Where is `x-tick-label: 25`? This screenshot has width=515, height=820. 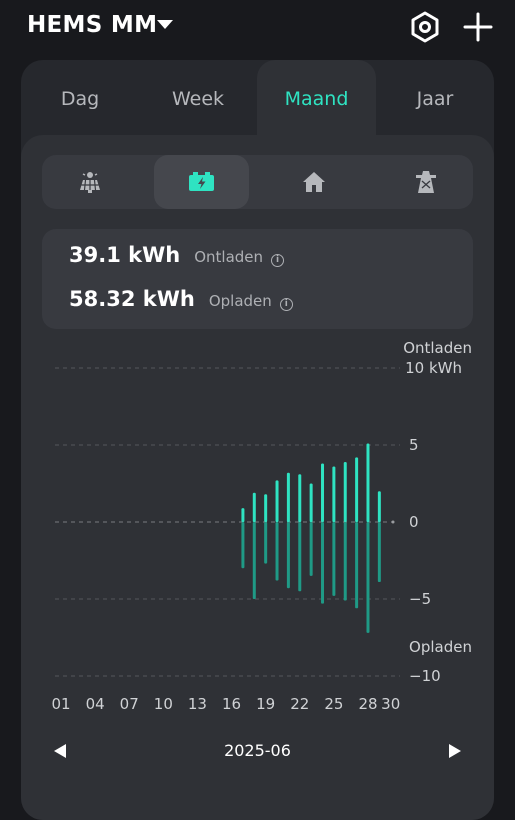 x-tick-label: 25 is located at coordinates (333, 704).